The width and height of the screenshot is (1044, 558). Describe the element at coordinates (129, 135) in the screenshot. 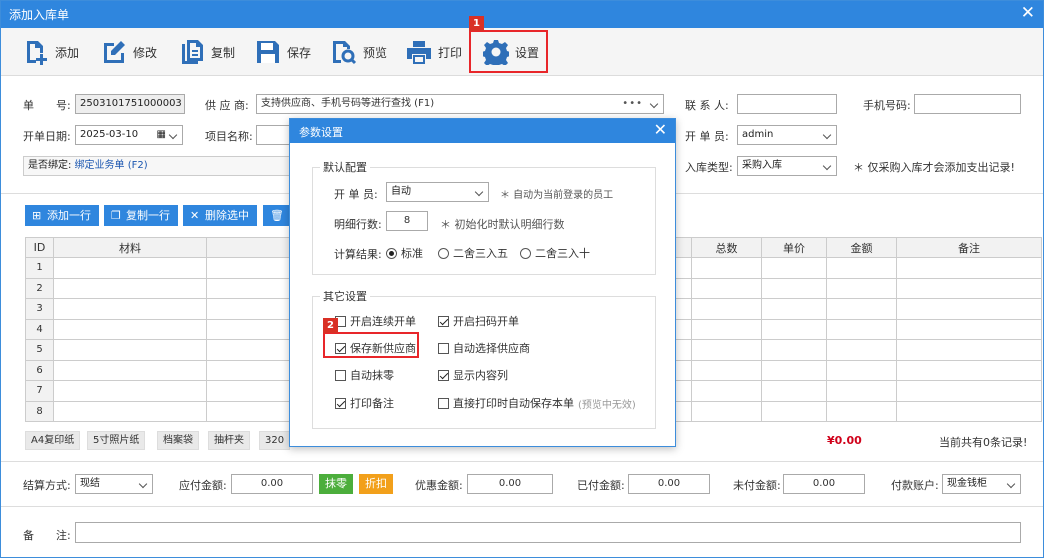

I see `date-field: 2025-03-10 ▦` at that location.